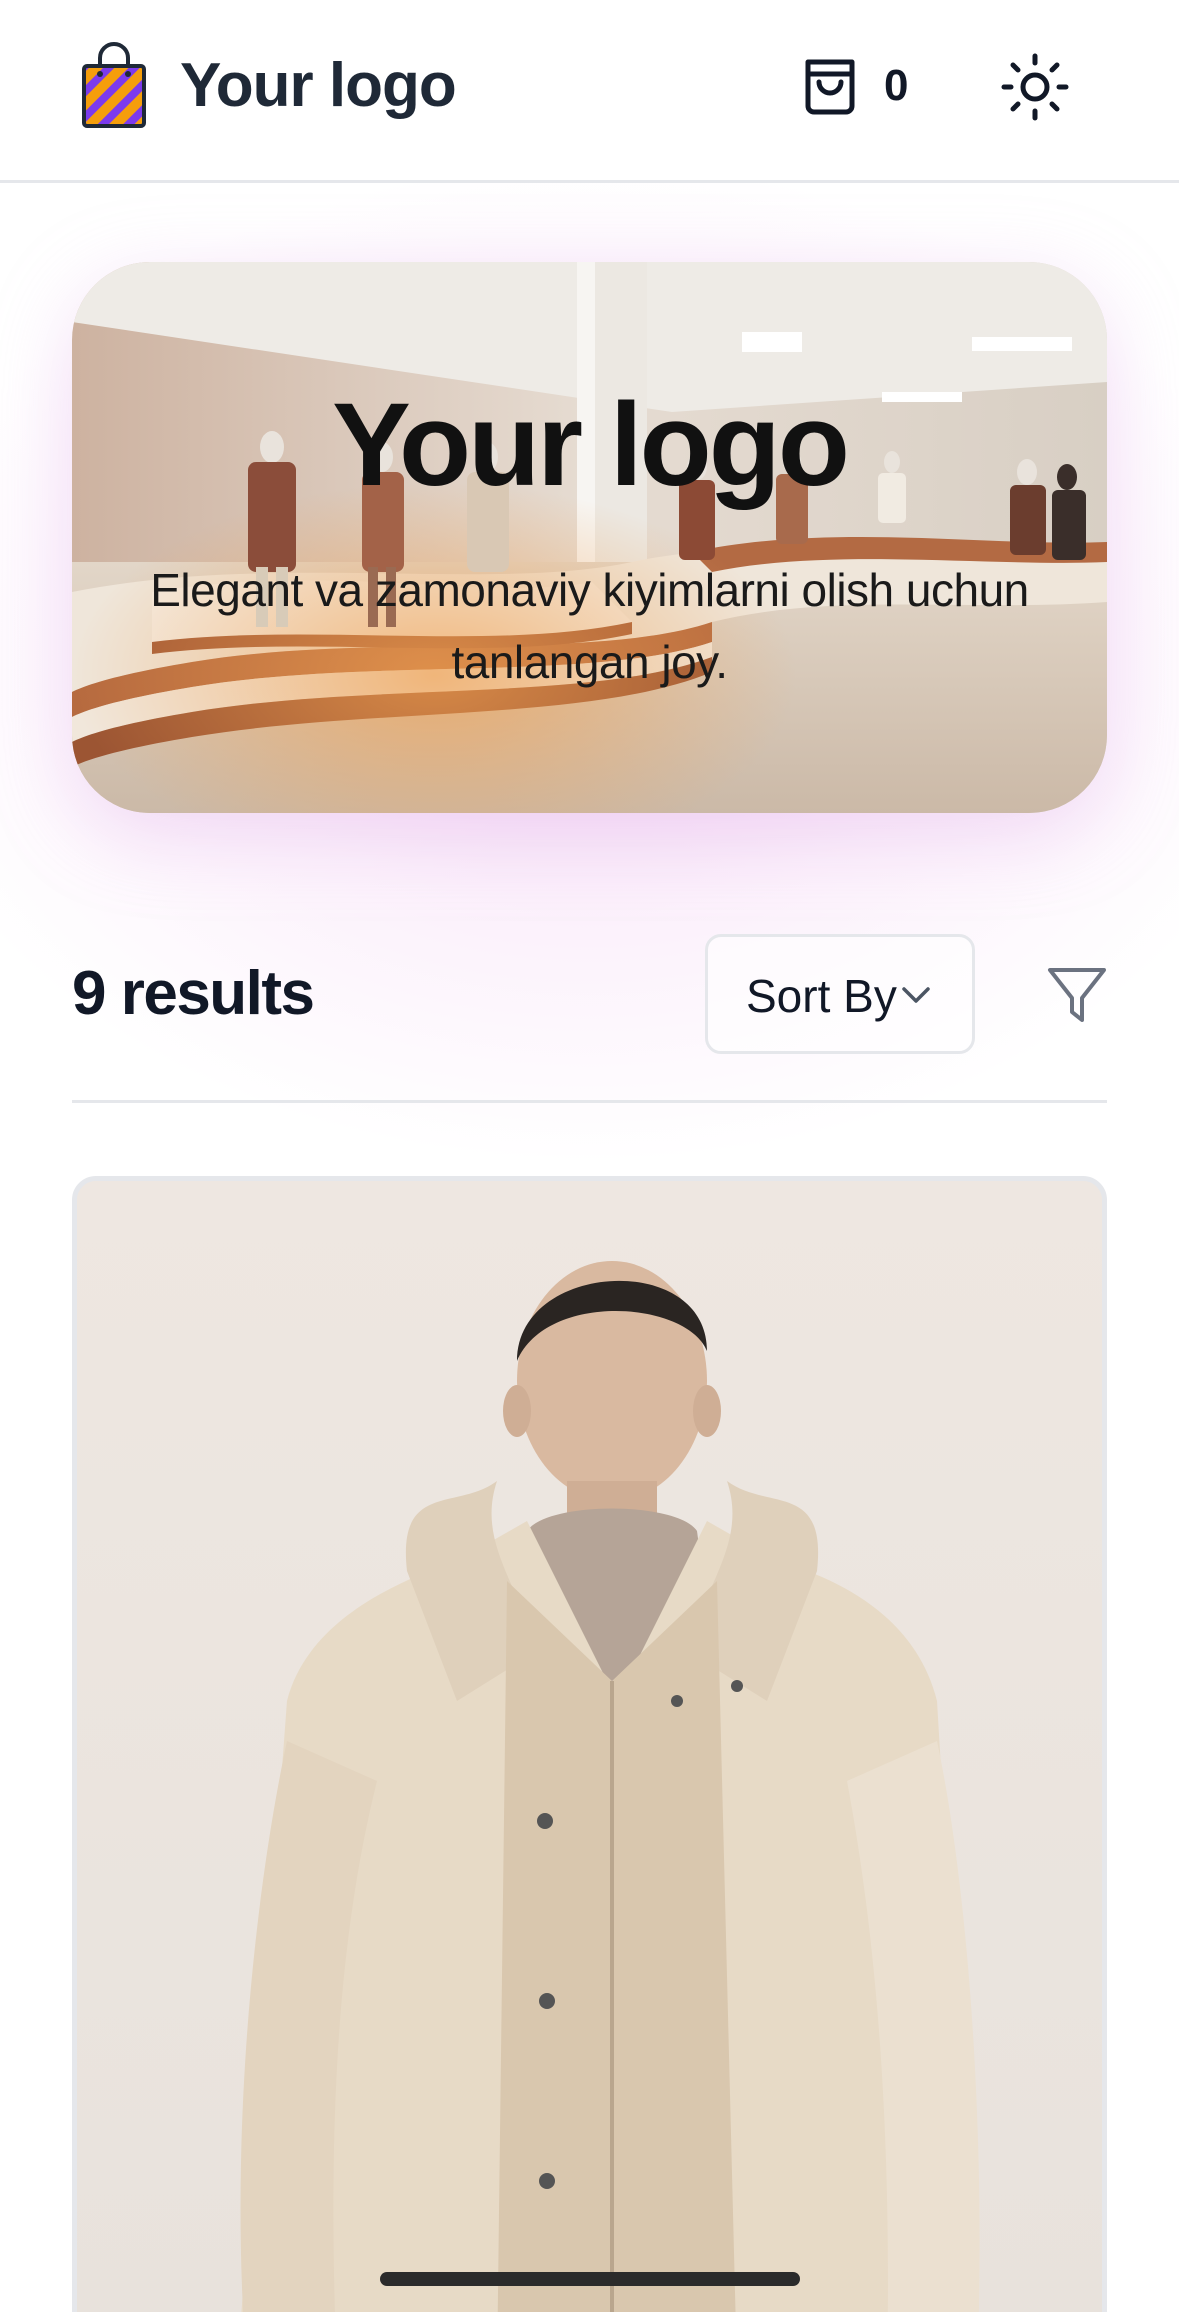  I want to click on sort-by-button: Sort By, so click(840, 994).